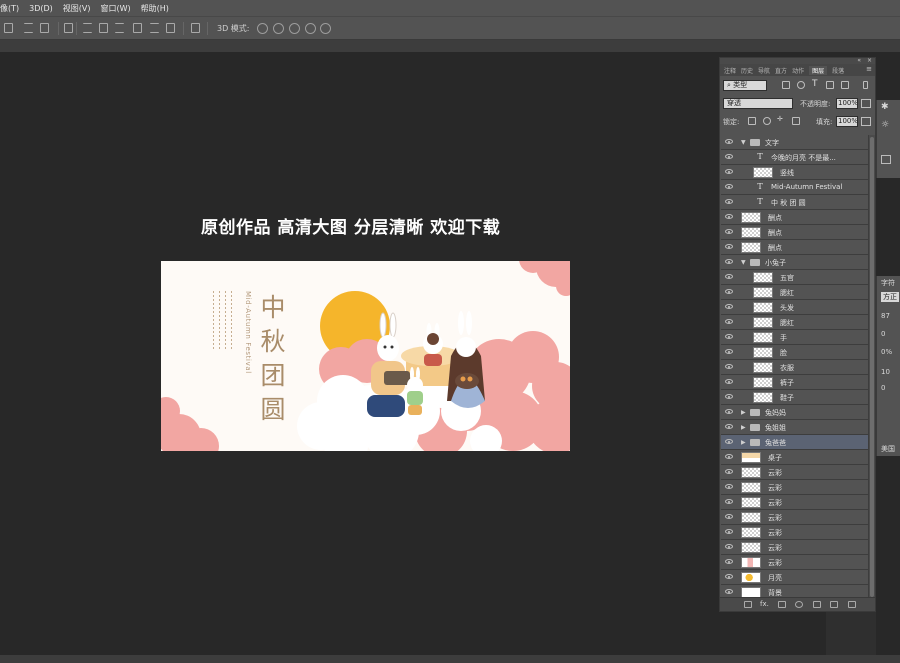 The image size is (900, 663). I want to click on layer-row: 竖线, so click(794, 172).